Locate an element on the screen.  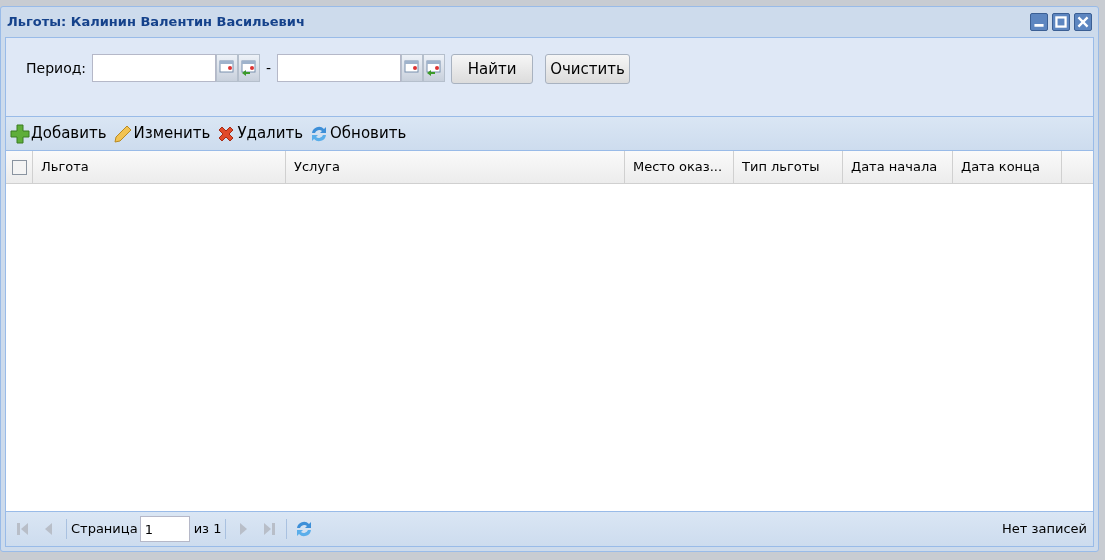
page-field: 1 is located at coordinates (164, 529).